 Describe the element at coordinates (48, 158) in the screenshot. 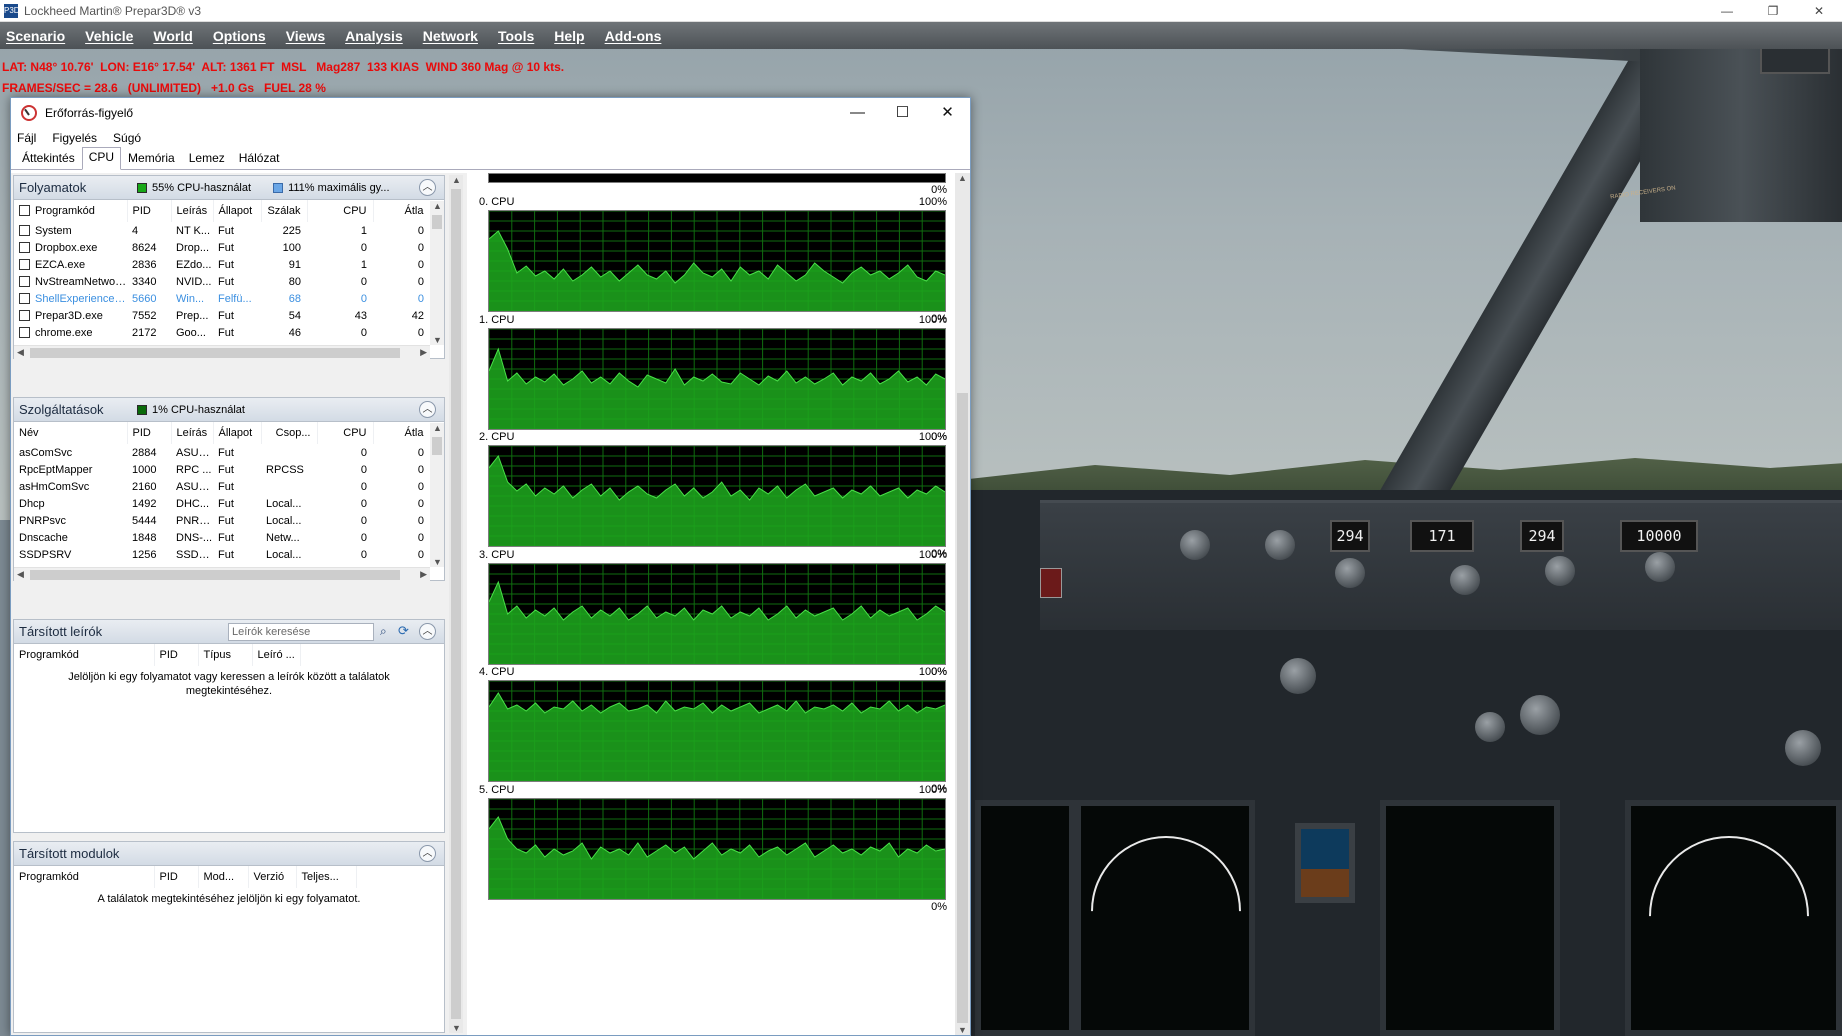

I see `tab-overview: Áttekintés` at that location.